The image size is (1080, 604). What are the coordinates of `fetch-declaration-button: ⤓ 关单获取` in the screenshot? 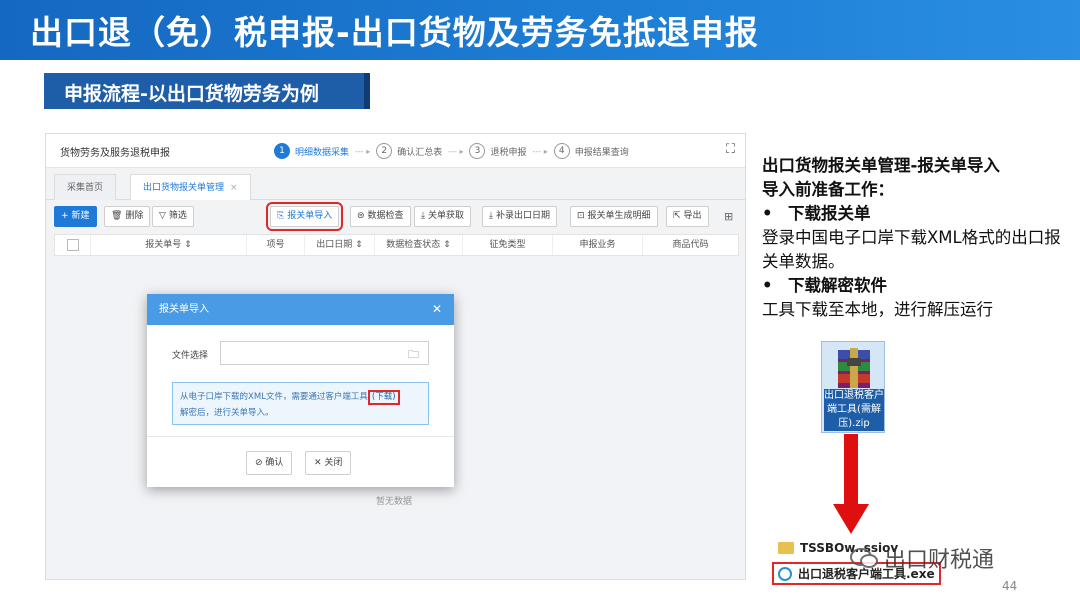 It's located at (442, 216).